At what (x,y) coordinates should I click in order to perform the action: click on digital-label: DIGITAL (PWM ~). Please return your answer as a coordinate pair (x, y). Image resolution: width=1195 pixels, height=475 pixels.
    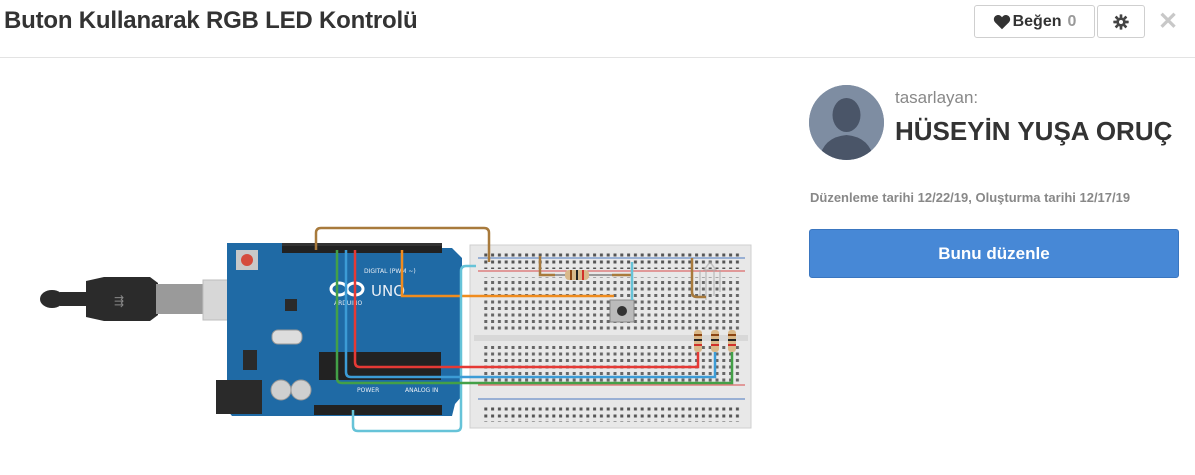
    Looking at the image, I should click on (390, 271).